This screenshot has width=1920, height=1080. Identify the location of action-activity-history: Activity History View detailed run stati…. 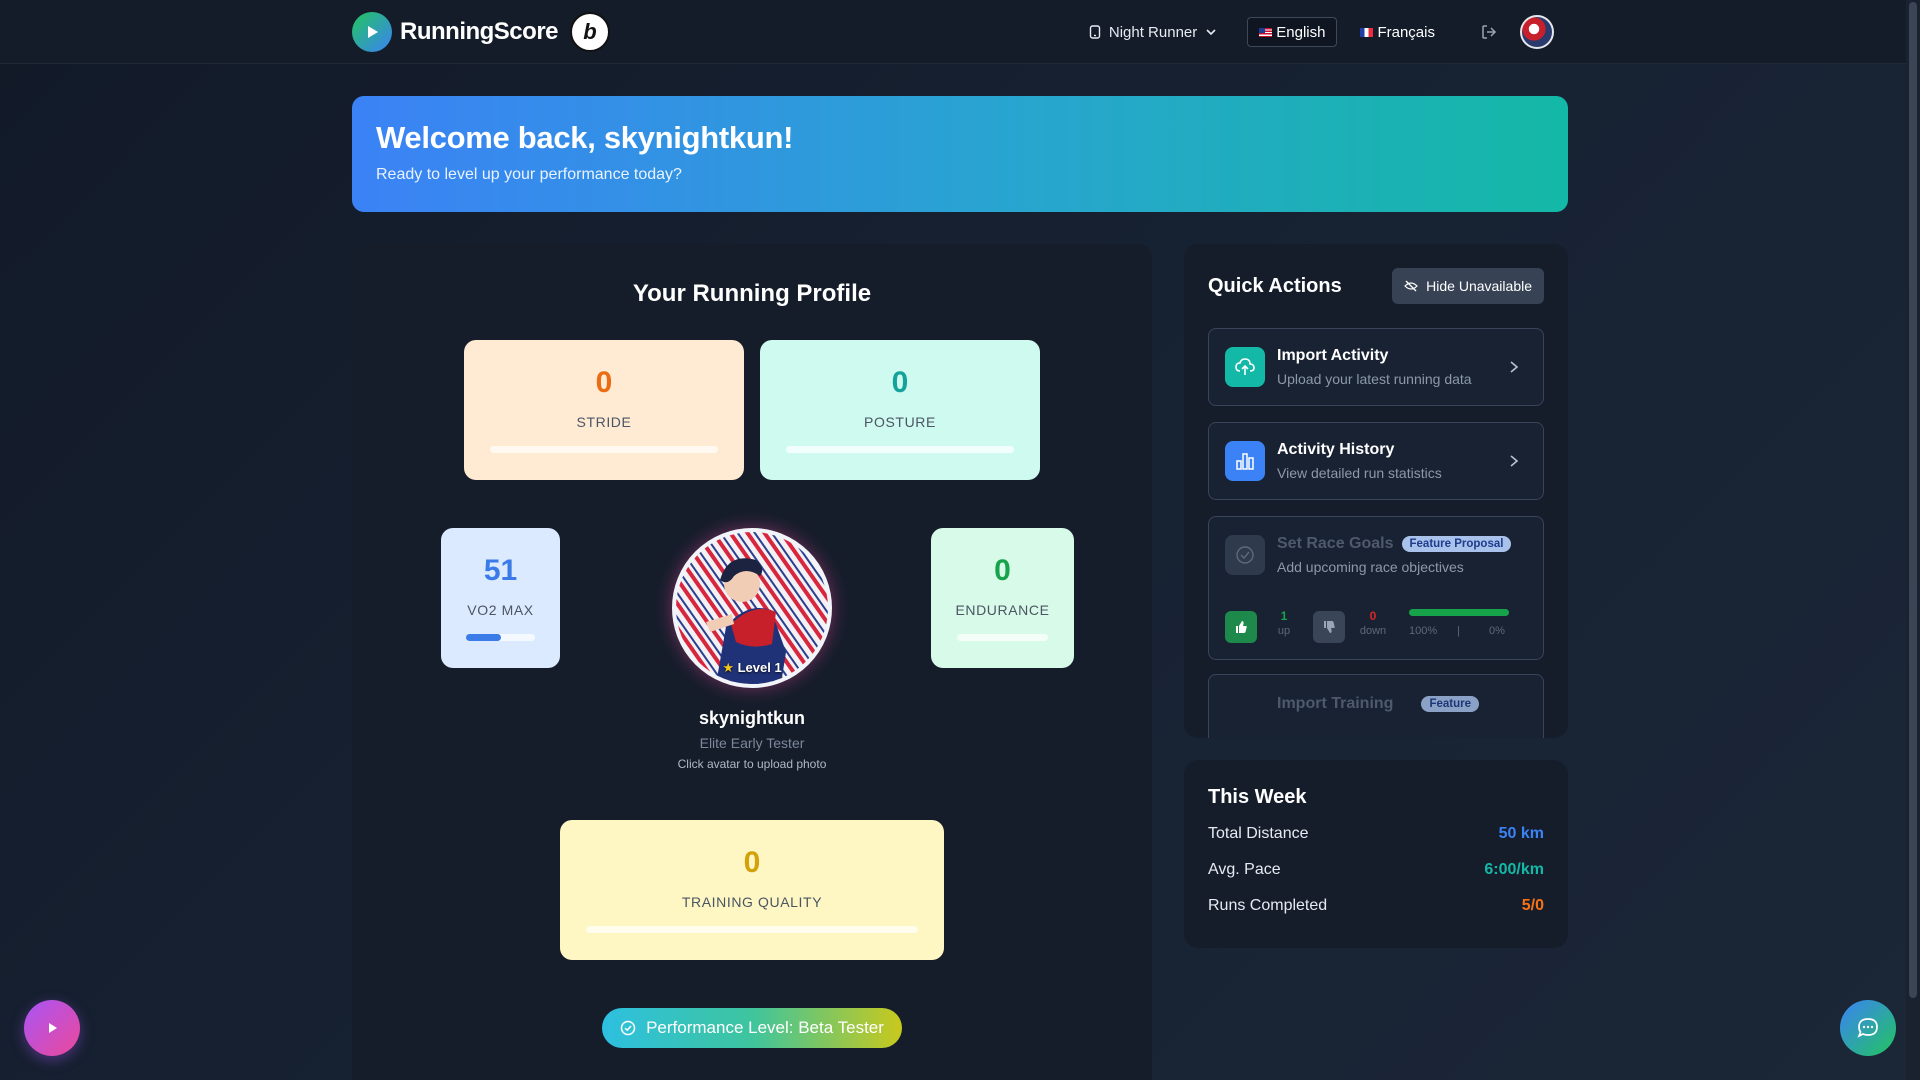
(1376, 461).